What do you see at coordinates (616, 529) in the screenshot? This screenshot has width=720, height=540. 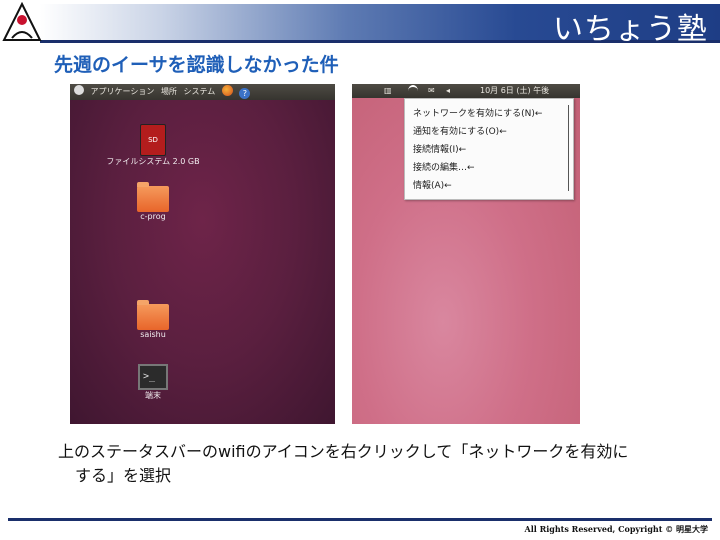 I see `footer-copyright: All Rights Reserved, Copyright © 明星大学` at bounding box center [616, 529].